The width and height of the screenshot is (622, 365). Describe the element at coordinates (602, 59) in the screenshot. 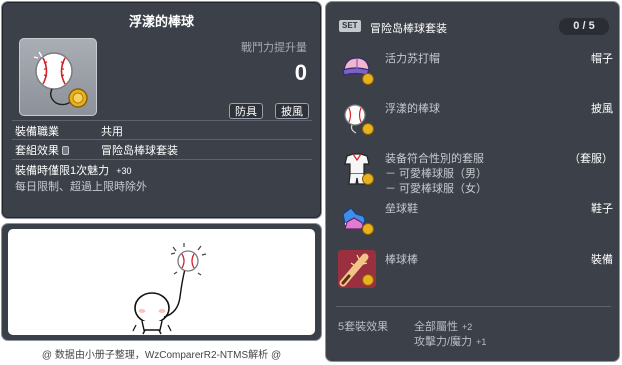

I see `set-item-slot: 帽子` at that location.